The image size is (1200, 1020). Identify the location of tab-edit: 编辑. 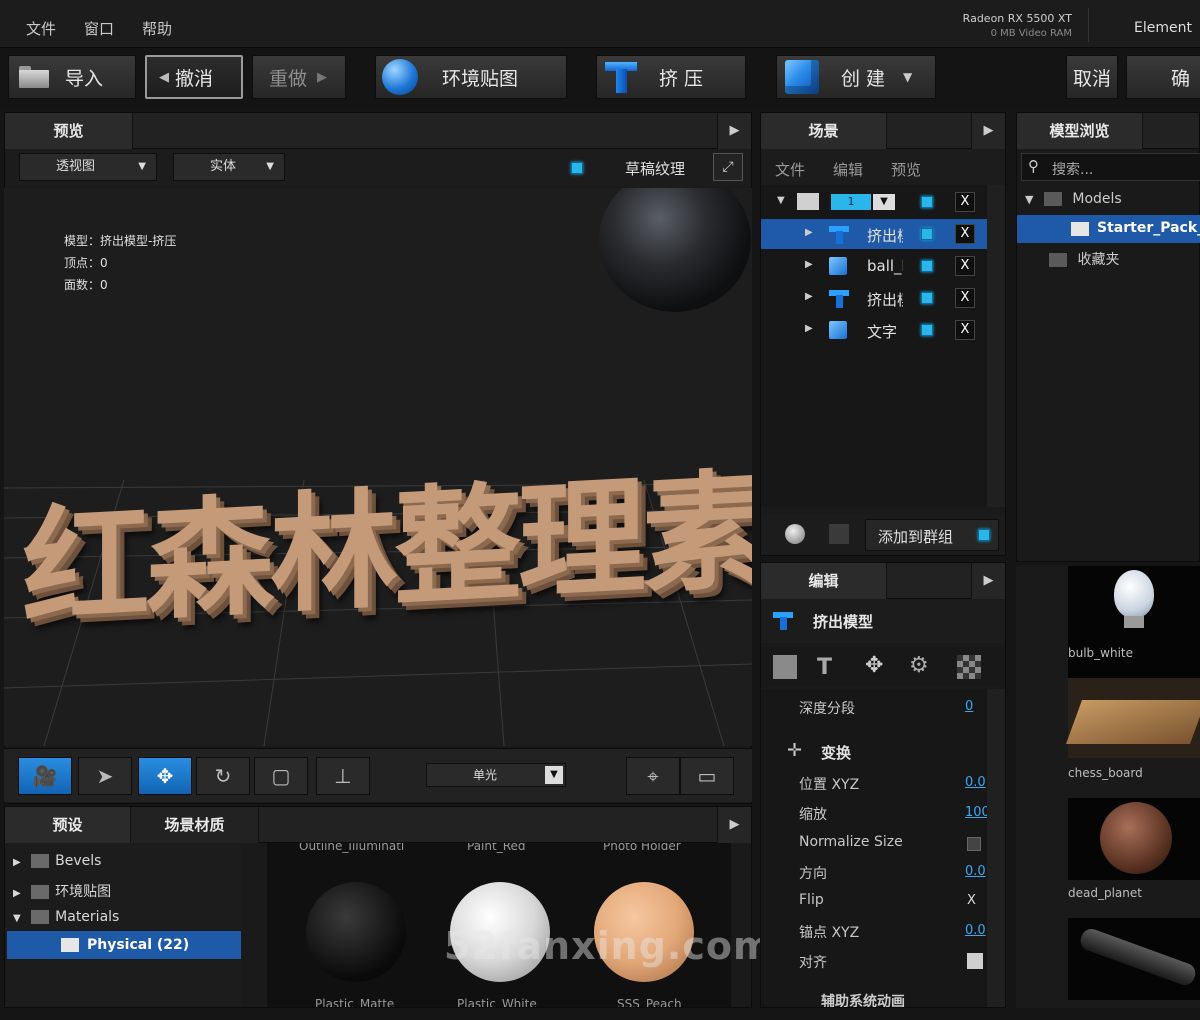
(824, 581).